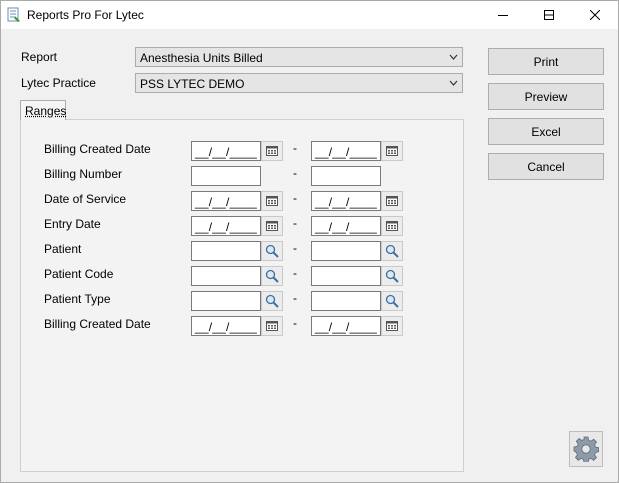 This screenshot has width=619, height=483. Describe the element at coordinates (46, 111) in the screenshot. I see `tab-ranges-label: Ranges` at that location.